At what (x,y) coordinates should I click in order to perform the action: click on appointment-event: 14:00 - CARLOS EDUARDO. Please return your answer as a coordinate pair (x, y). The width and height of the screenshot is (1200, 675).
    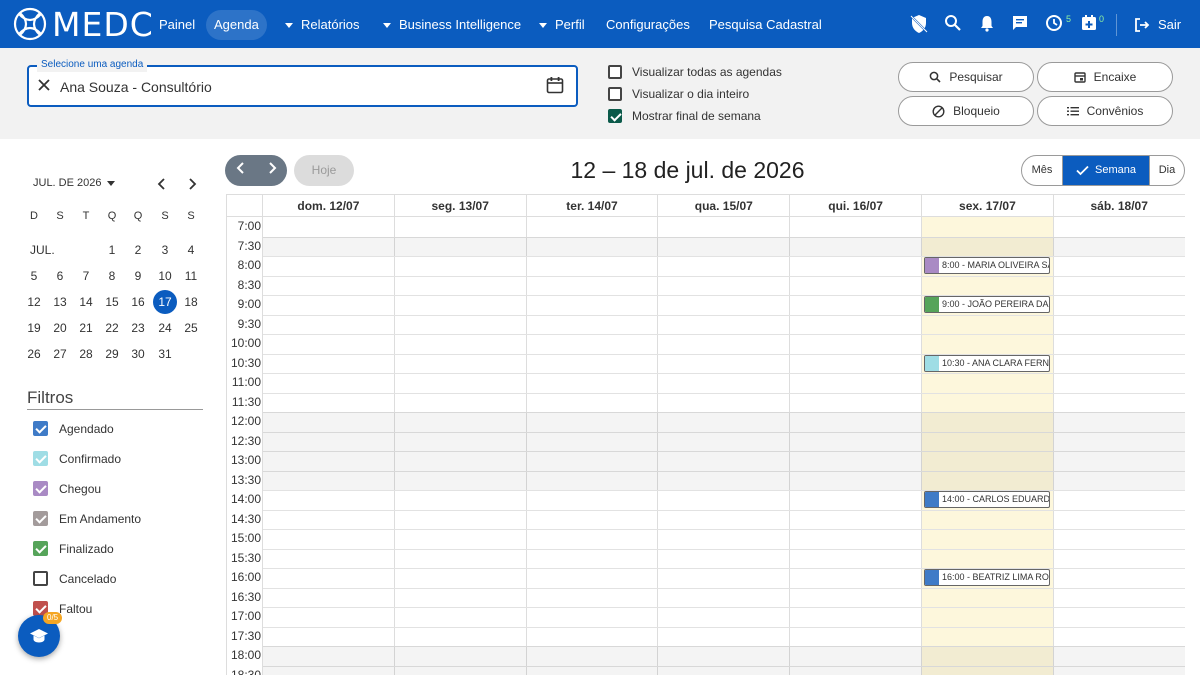
    Looking at the image, I should click on (987, 499).